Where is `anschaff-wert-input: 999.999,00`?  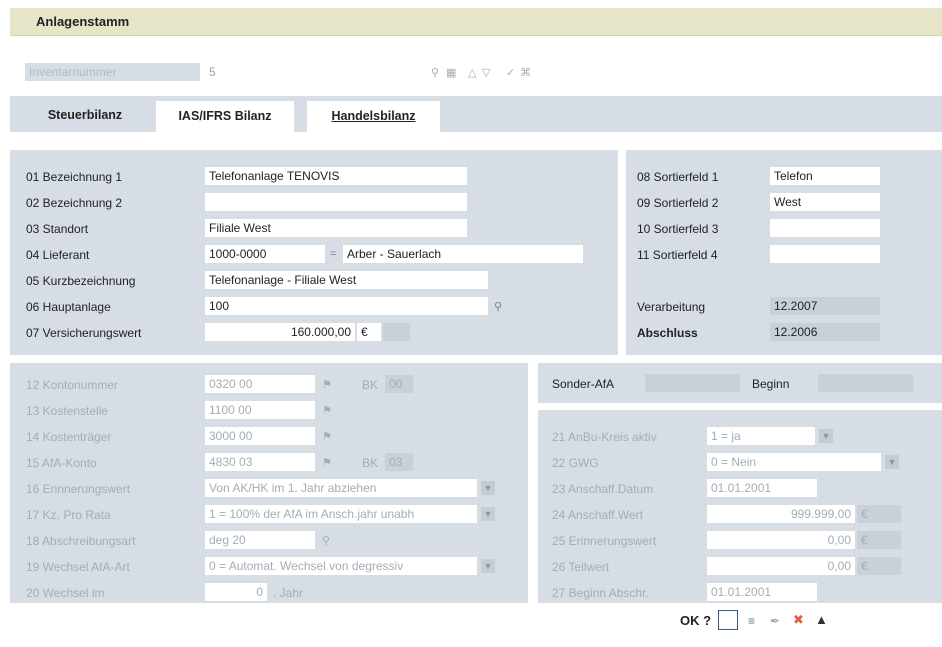
anschaff-wert-input: 999.999,00 is located at coordinates (781, 514).